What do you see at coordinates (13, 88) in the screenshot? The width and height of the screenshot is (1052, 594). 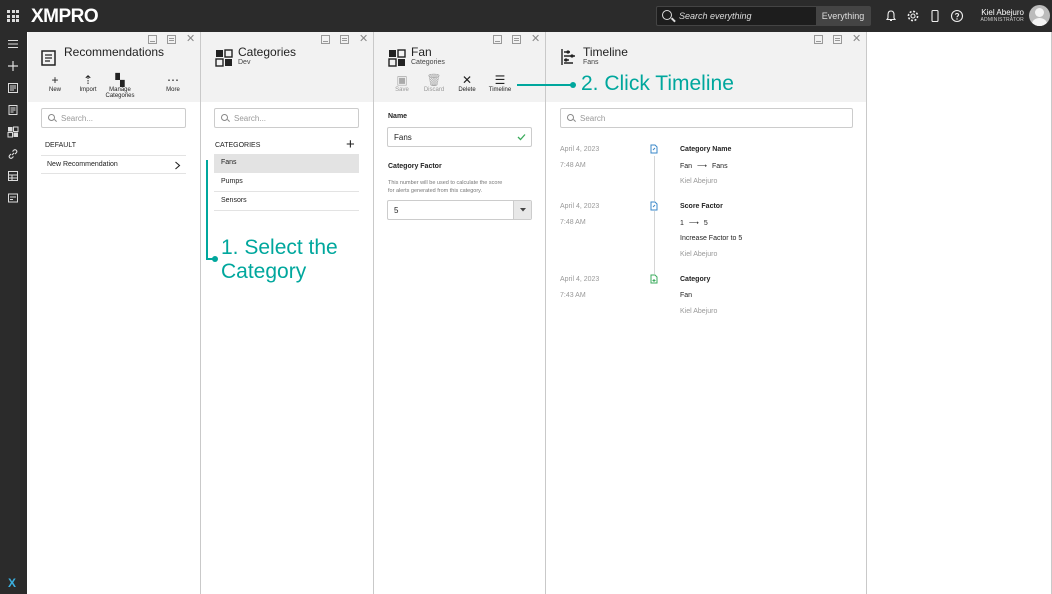 I see `recommendations-nav-icon` at bounding box center [13, 88].